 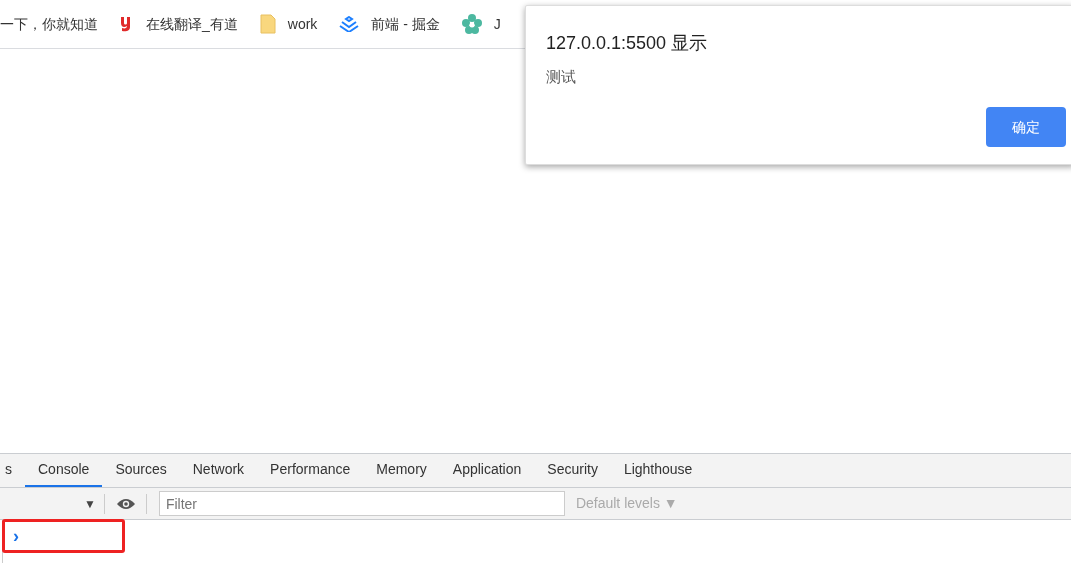 What do you see at coordinates (487, 470) in the screenshot?
I see `devtools-tab: Application` at bounding box center [487, 470].